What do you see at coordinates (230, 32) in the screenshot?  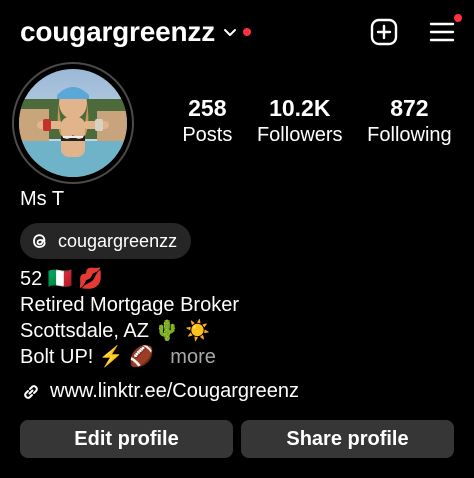 I see `chevron-down-icon` at bounding box center [230, 32].